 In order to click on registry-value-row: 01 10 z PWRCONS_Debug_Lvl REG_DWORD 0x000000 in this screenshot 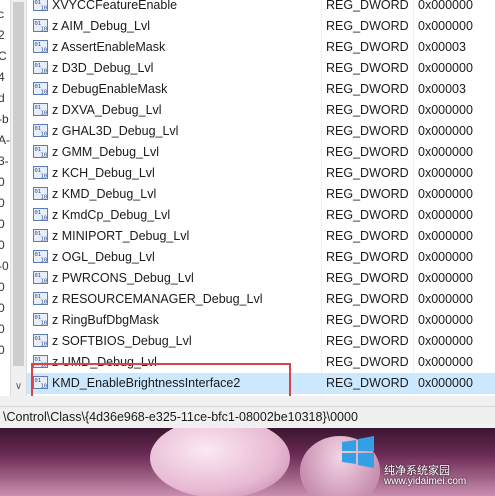, I will do `click(261, 278)`.